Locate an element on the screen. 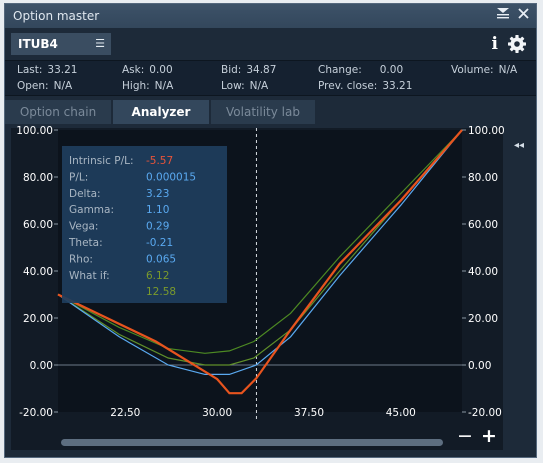 The height and width of the screenshot is (463, 543). symbol-selector: ITUB4 ☰ is located at coordinates (61, 44).